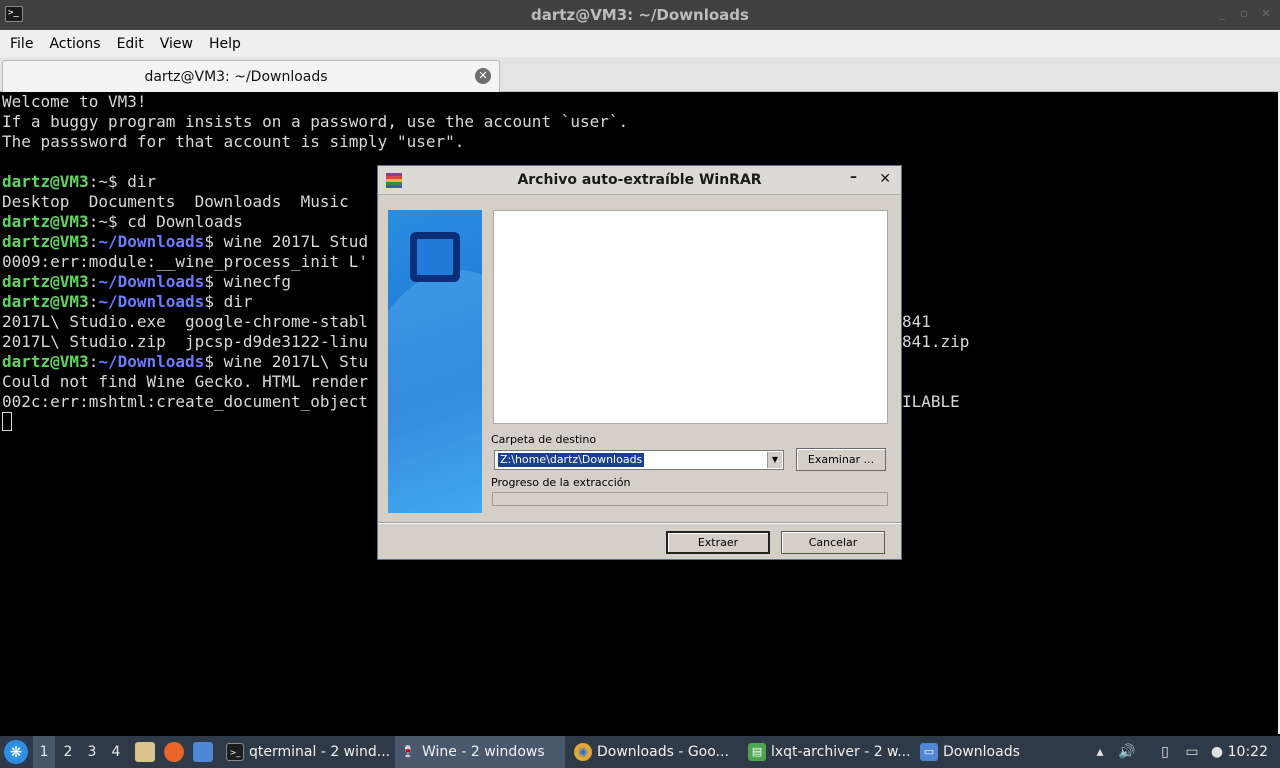 This screenshot has width=1280, height=768. What do you see at coordinates (1266, 14) in the screenshot?
I see `window-close-button: ✕` at bounding box center [1266, 14].